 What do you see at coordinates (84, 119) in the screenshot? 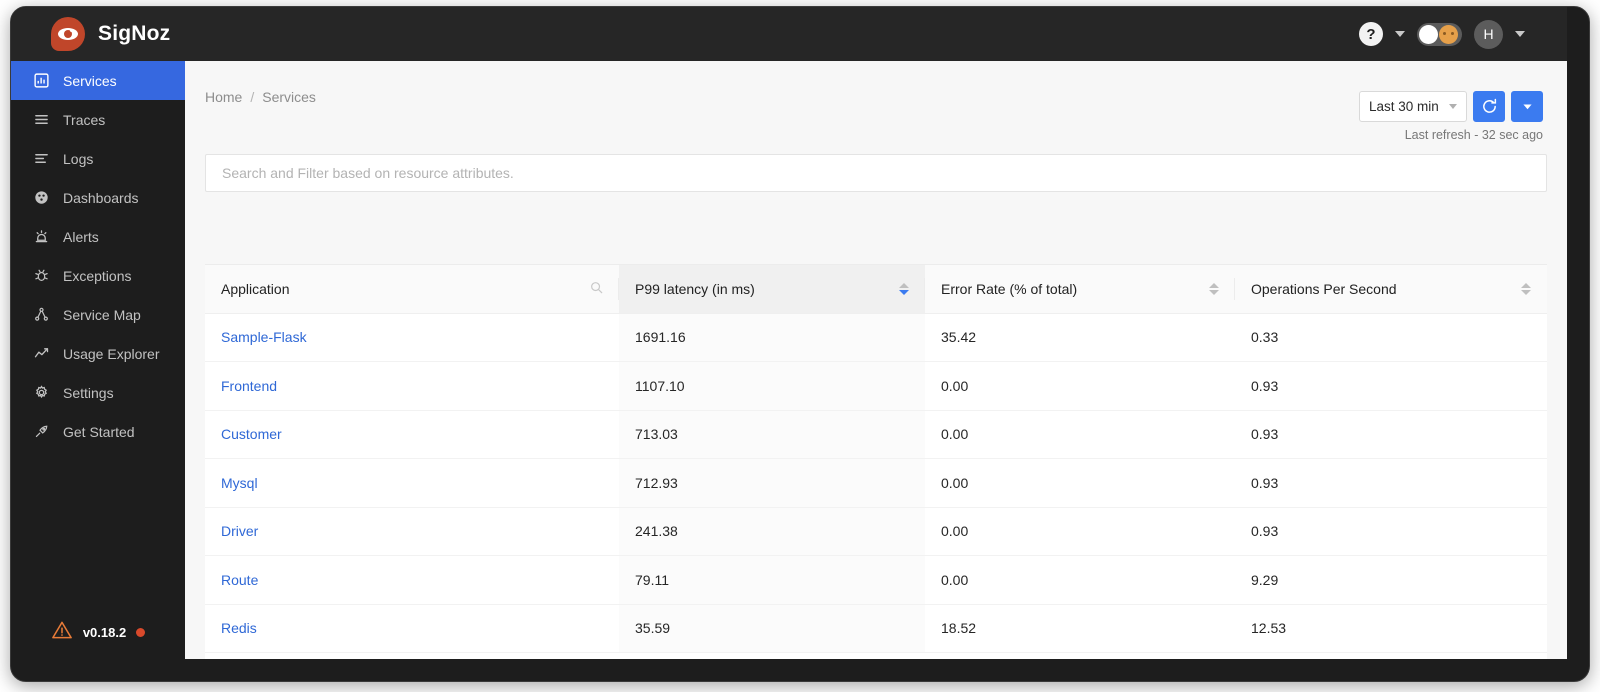
I see `sidebar-item-label: Traces` at bounding box center [84, 119].